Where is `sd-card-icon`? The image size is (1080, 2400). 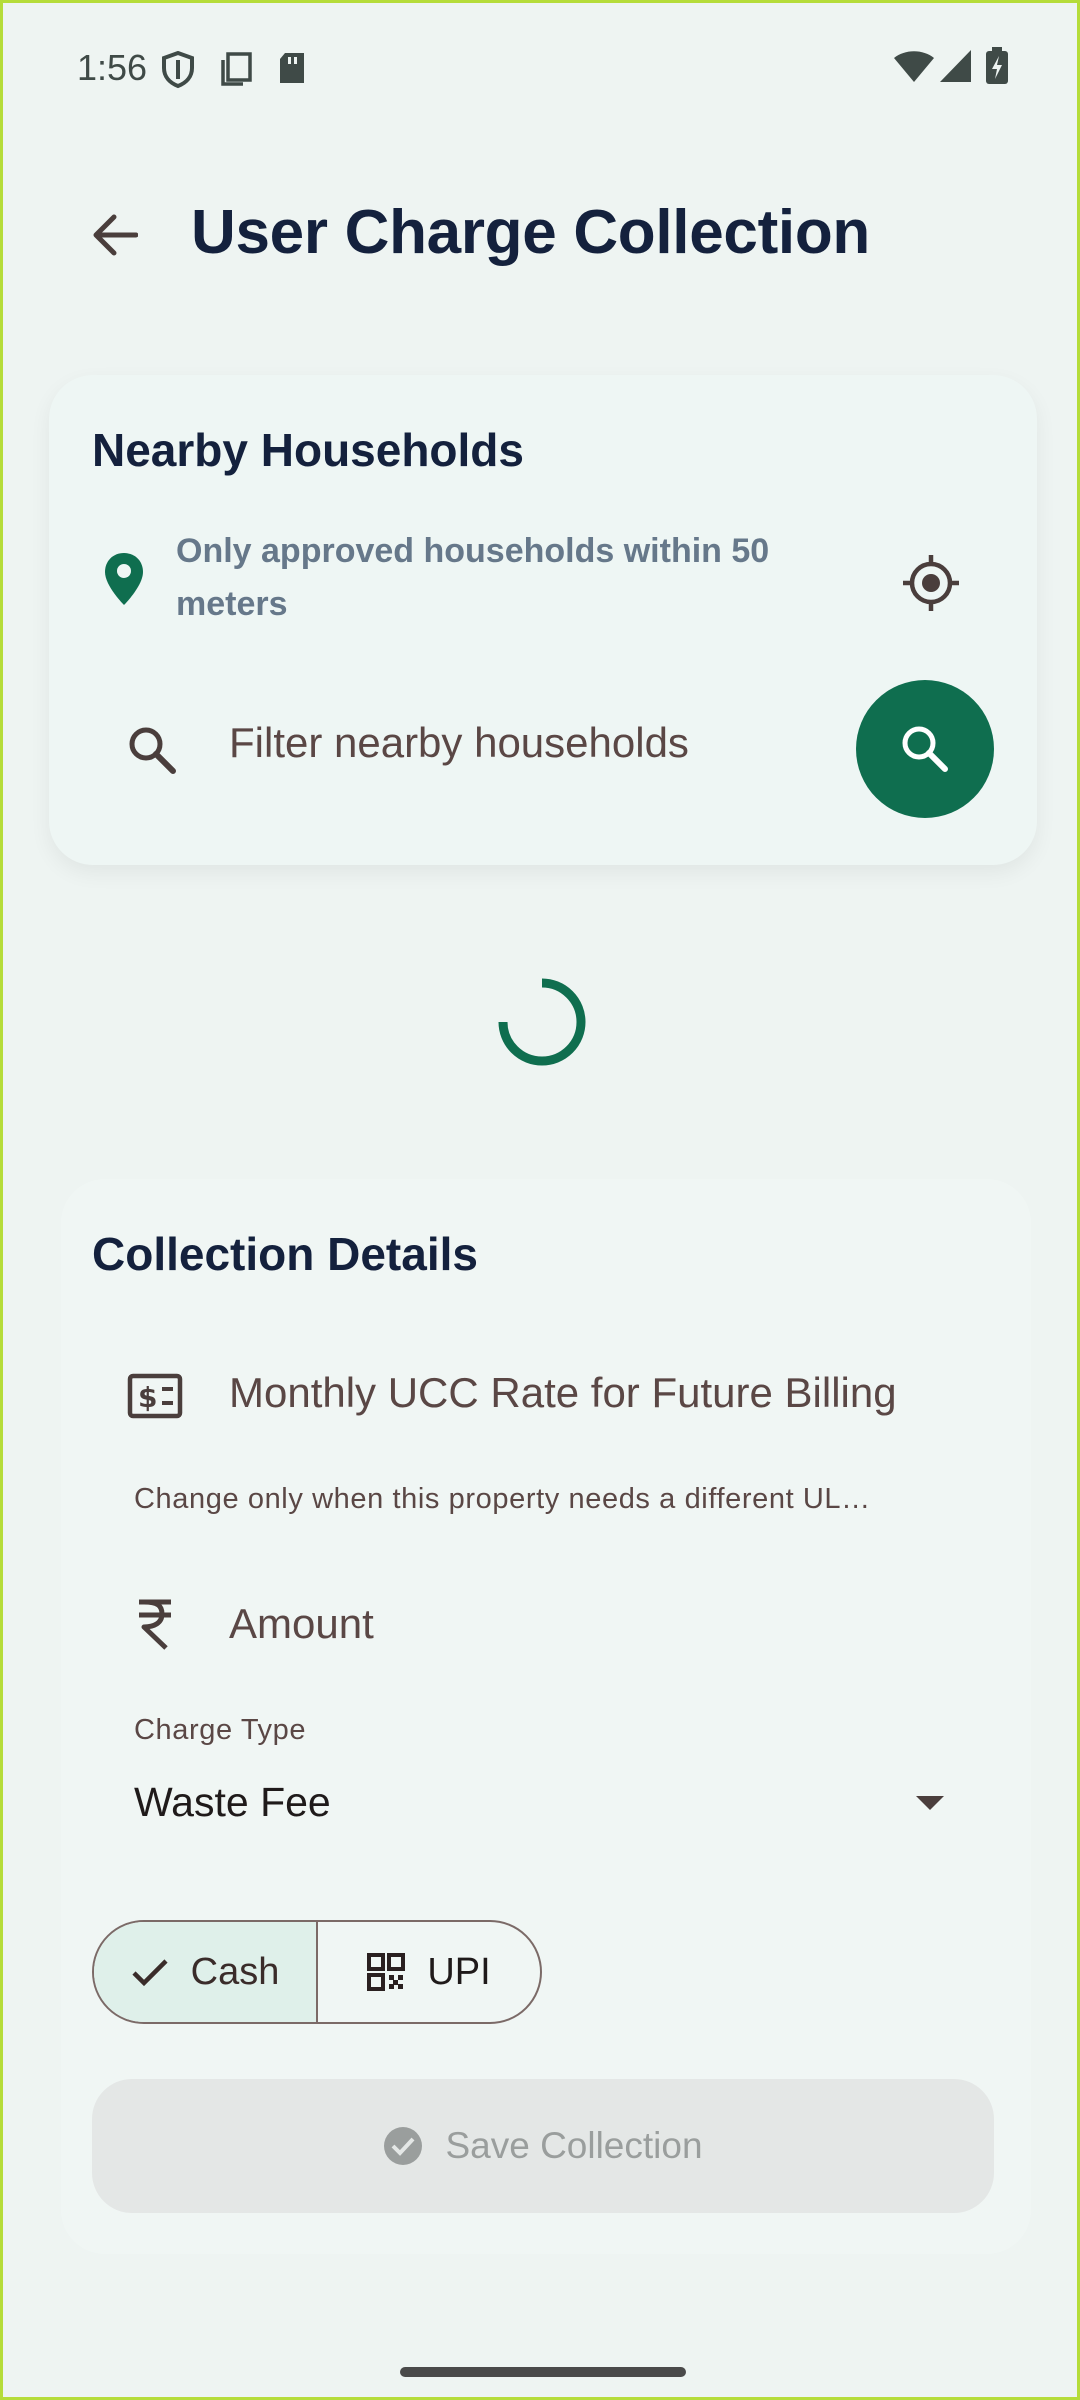
sd-card-icon is located at coordinates (292, 70).